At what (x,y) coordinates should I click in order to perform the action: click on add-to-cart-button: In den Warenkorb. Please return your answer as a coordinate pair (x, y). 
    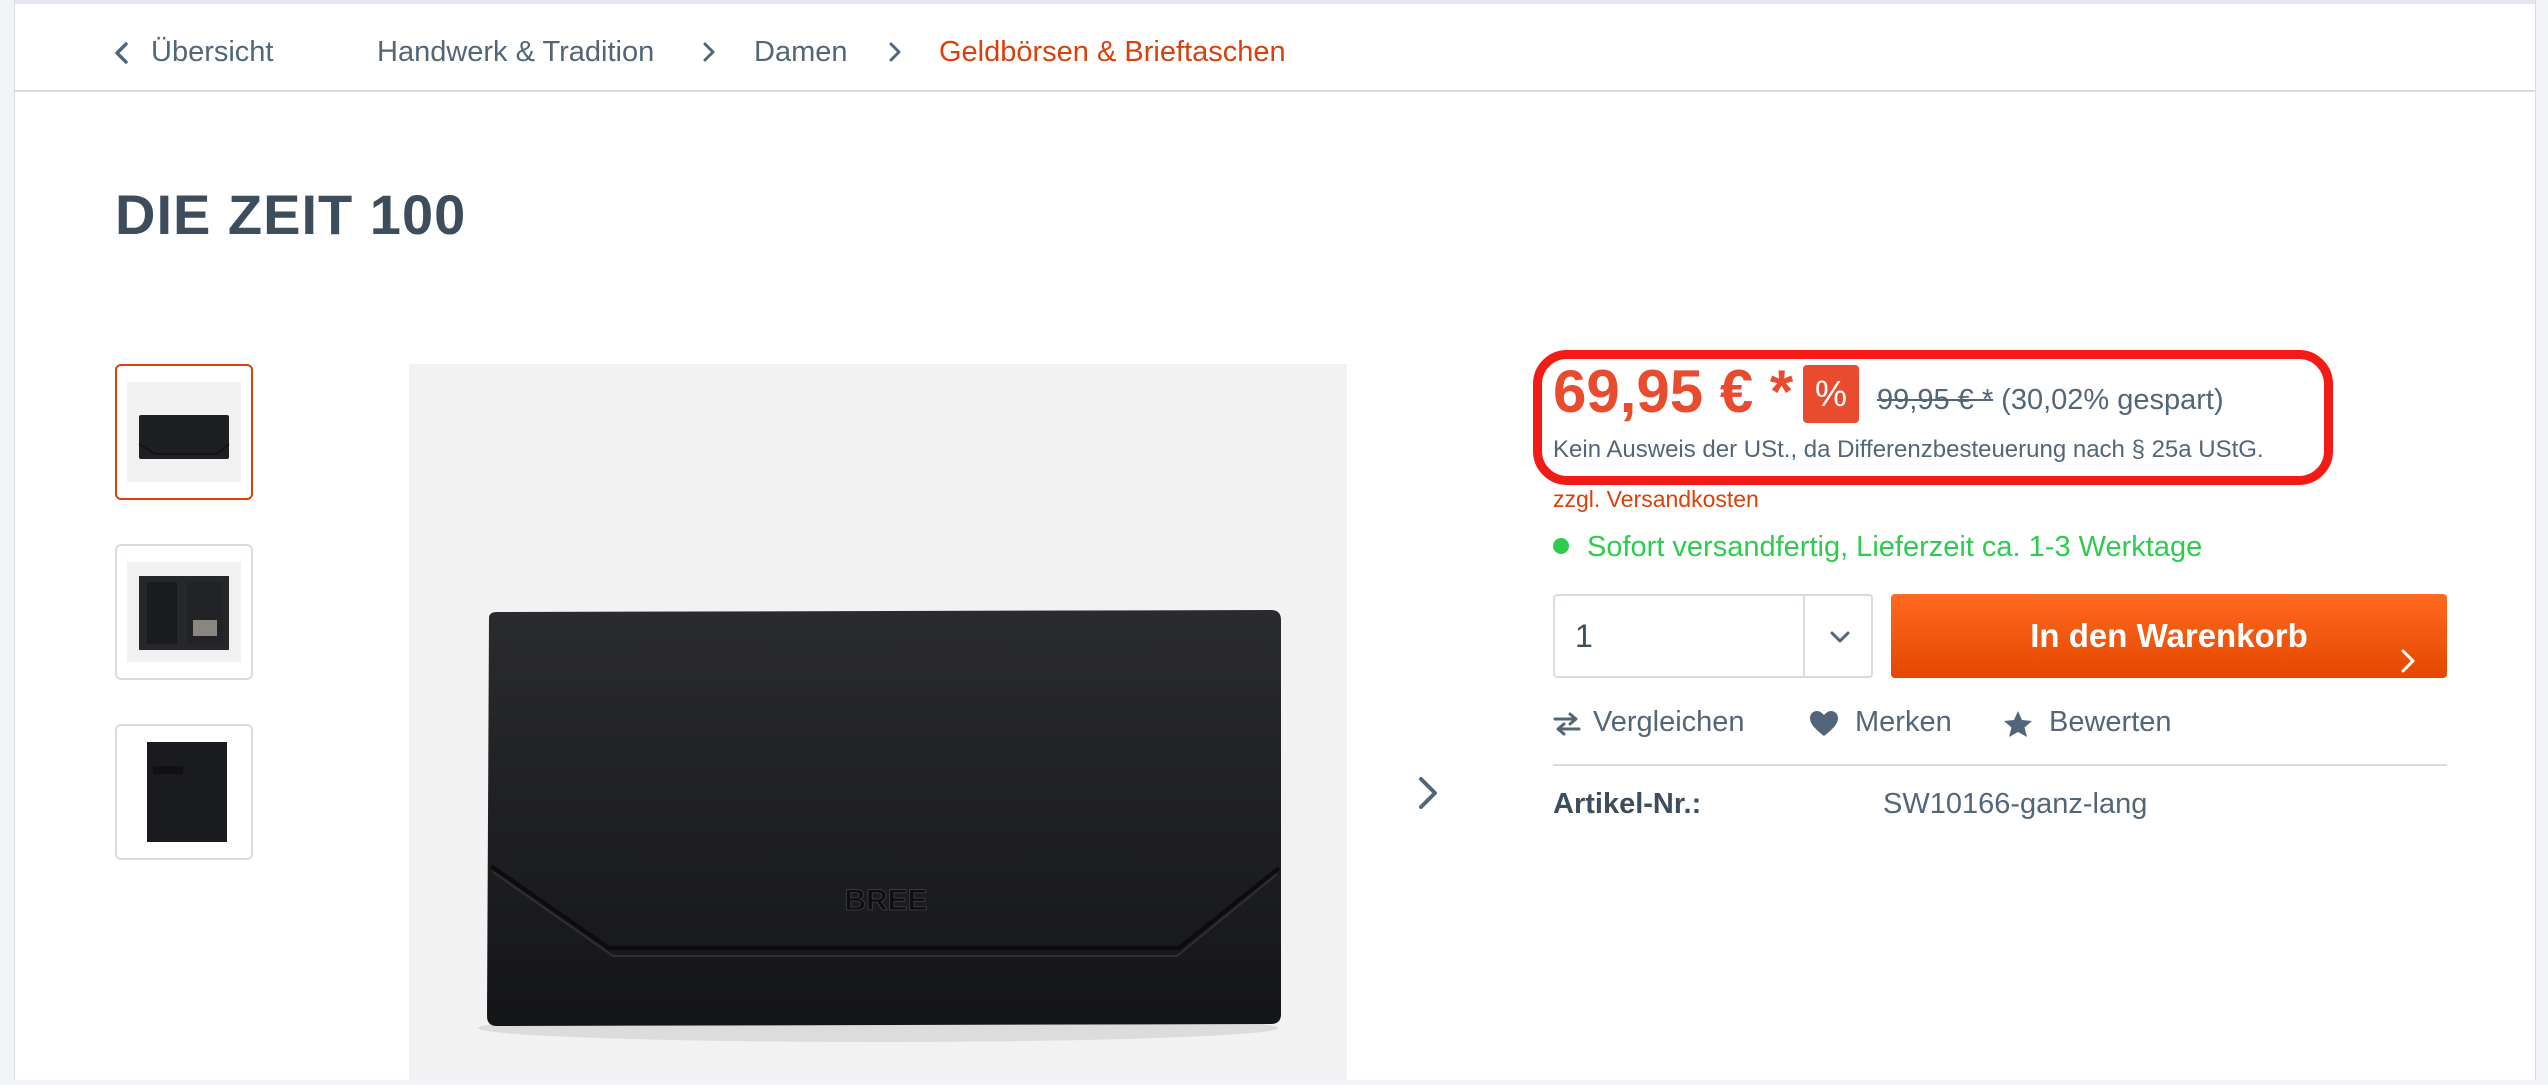
    Looking at the image, I should click on (2169, 636).